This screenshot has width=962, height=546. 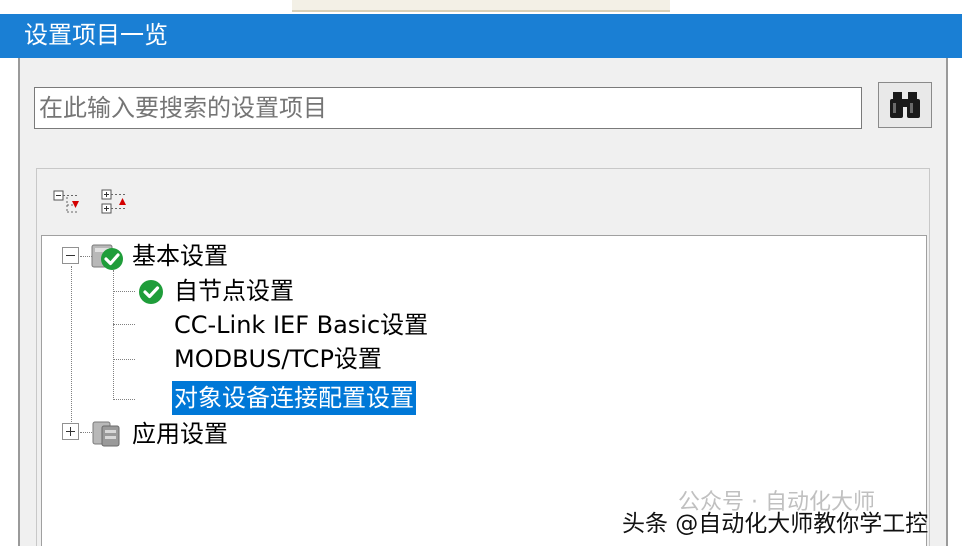 I want to click on collapse-all-button, so click(x=114, y=202).